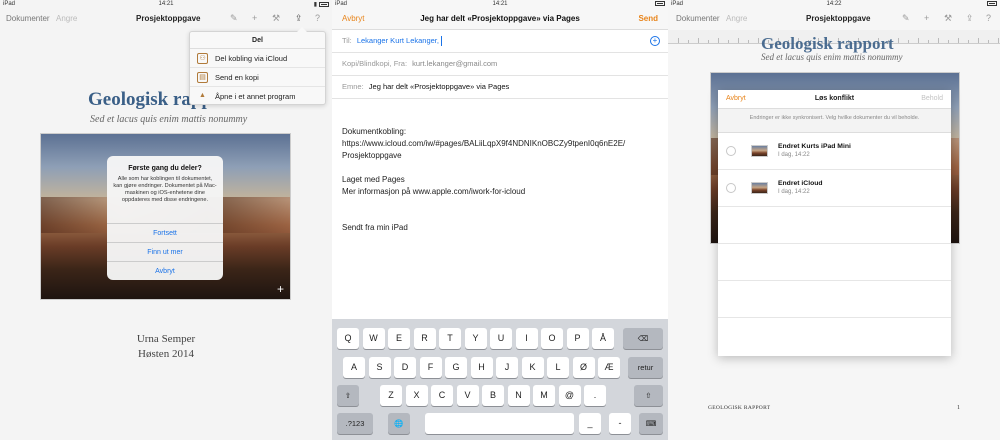 This screenshot has height=440, width=1000. I want to click on key-l: L, so click(558, 367).